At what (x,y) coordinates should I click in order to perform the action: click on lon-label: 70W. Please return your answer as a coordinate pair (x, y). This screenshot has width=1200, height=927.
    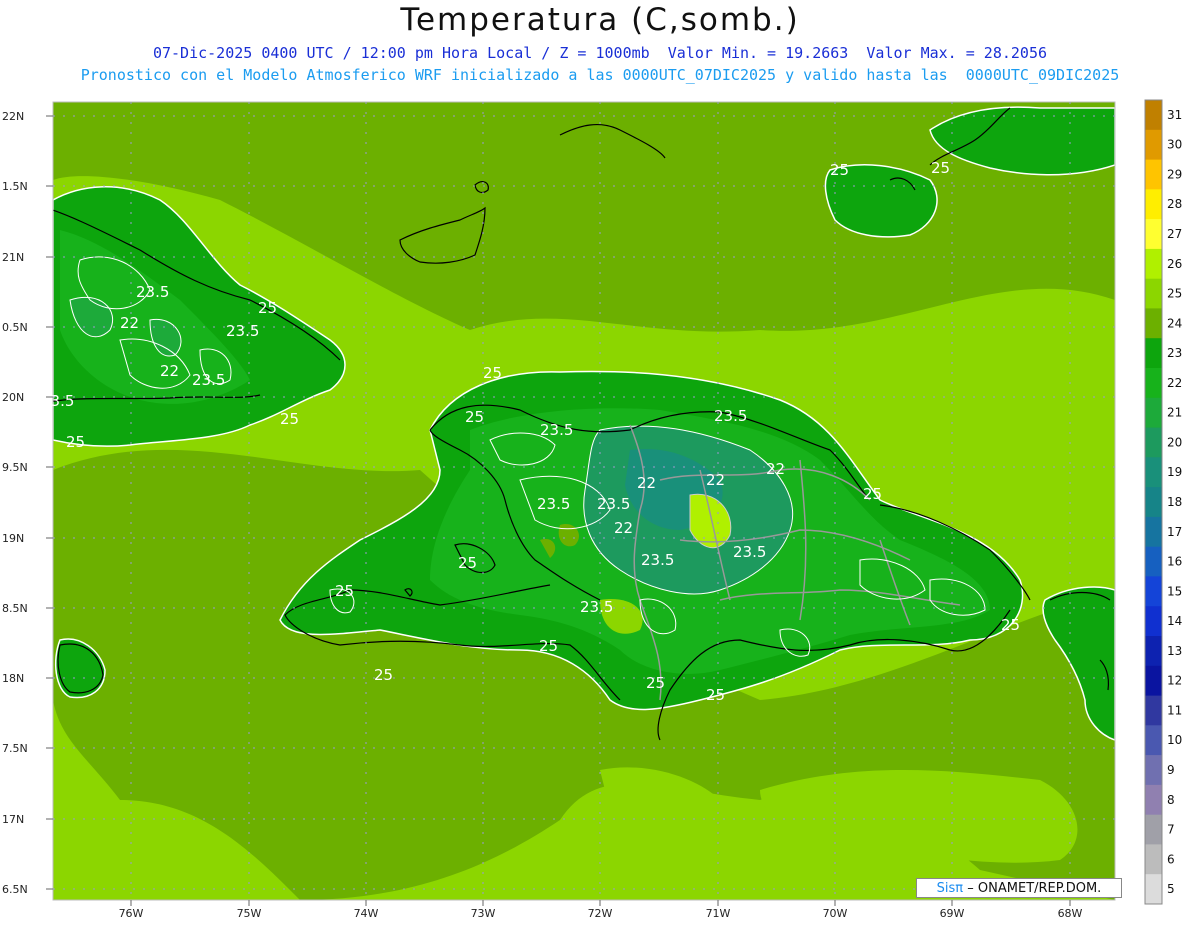
    Looking at the image, I should click on (835, 913).